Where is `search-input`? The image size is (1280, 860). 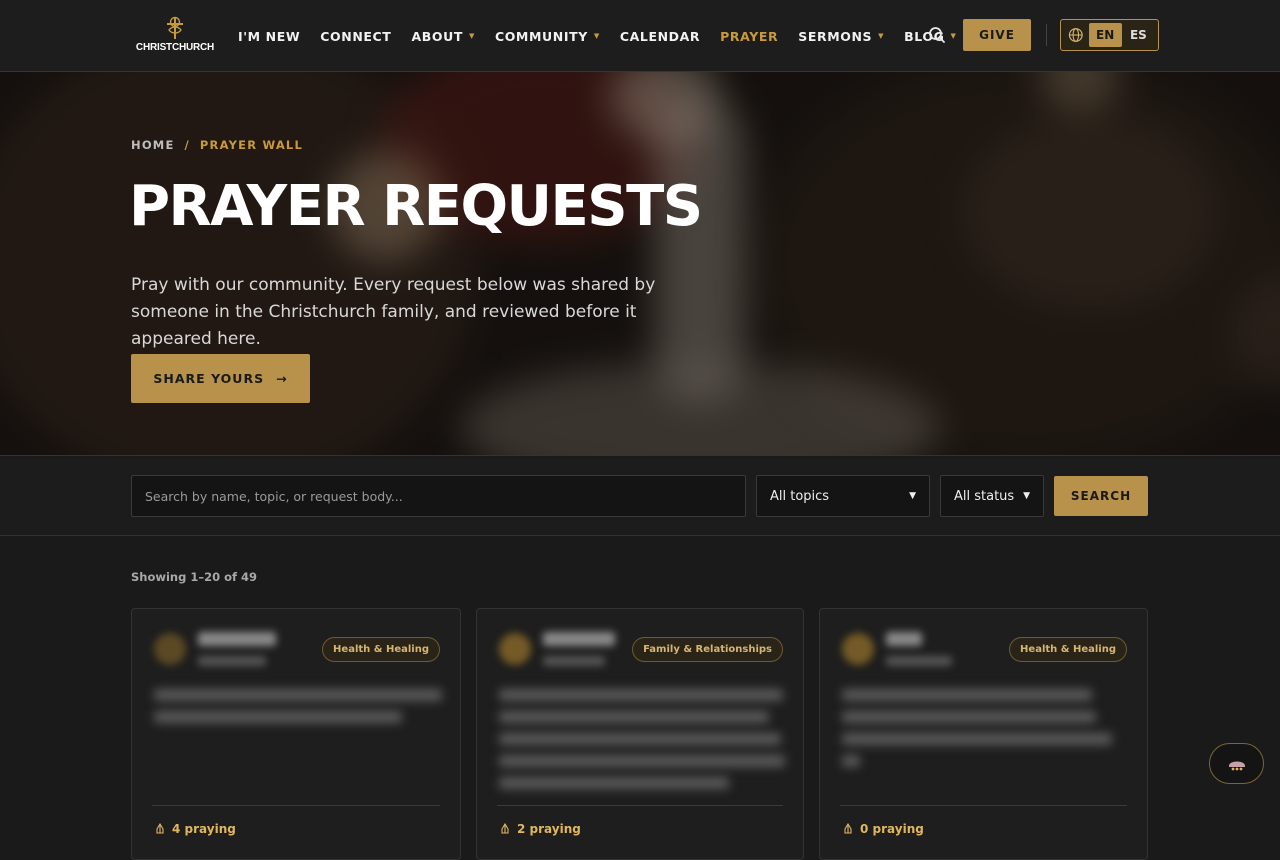 search-input is located at coordinates (438, 496).